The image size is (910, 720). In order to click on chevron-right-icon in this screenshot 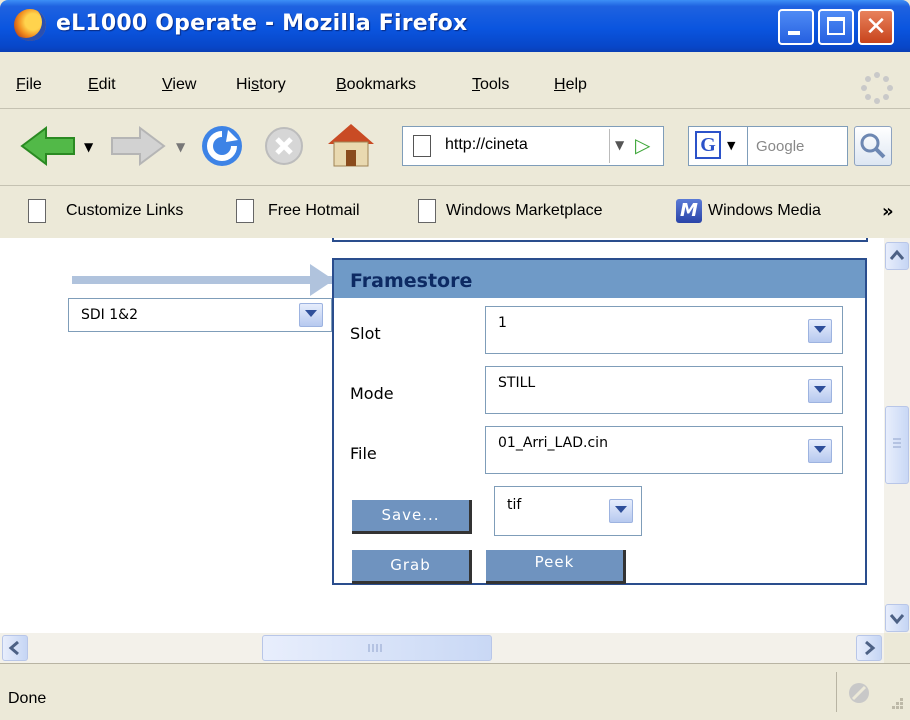, I will do `click(870, 648)`.